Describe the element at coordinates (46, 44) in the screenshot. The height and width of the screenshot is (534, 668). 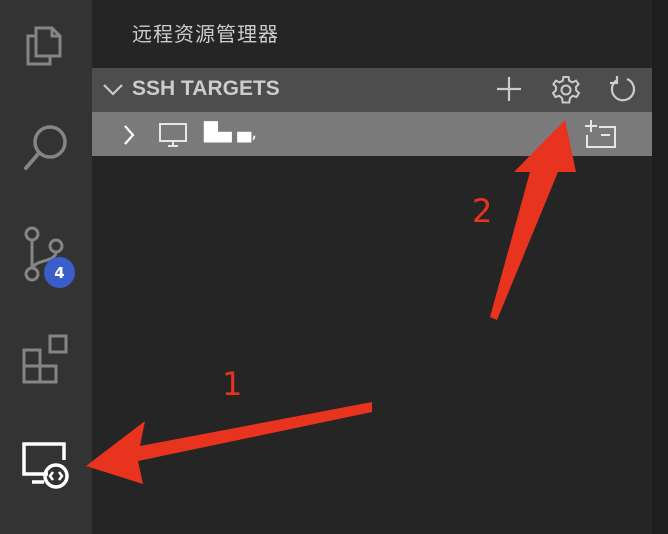
I see `explorer-icon` at that location.